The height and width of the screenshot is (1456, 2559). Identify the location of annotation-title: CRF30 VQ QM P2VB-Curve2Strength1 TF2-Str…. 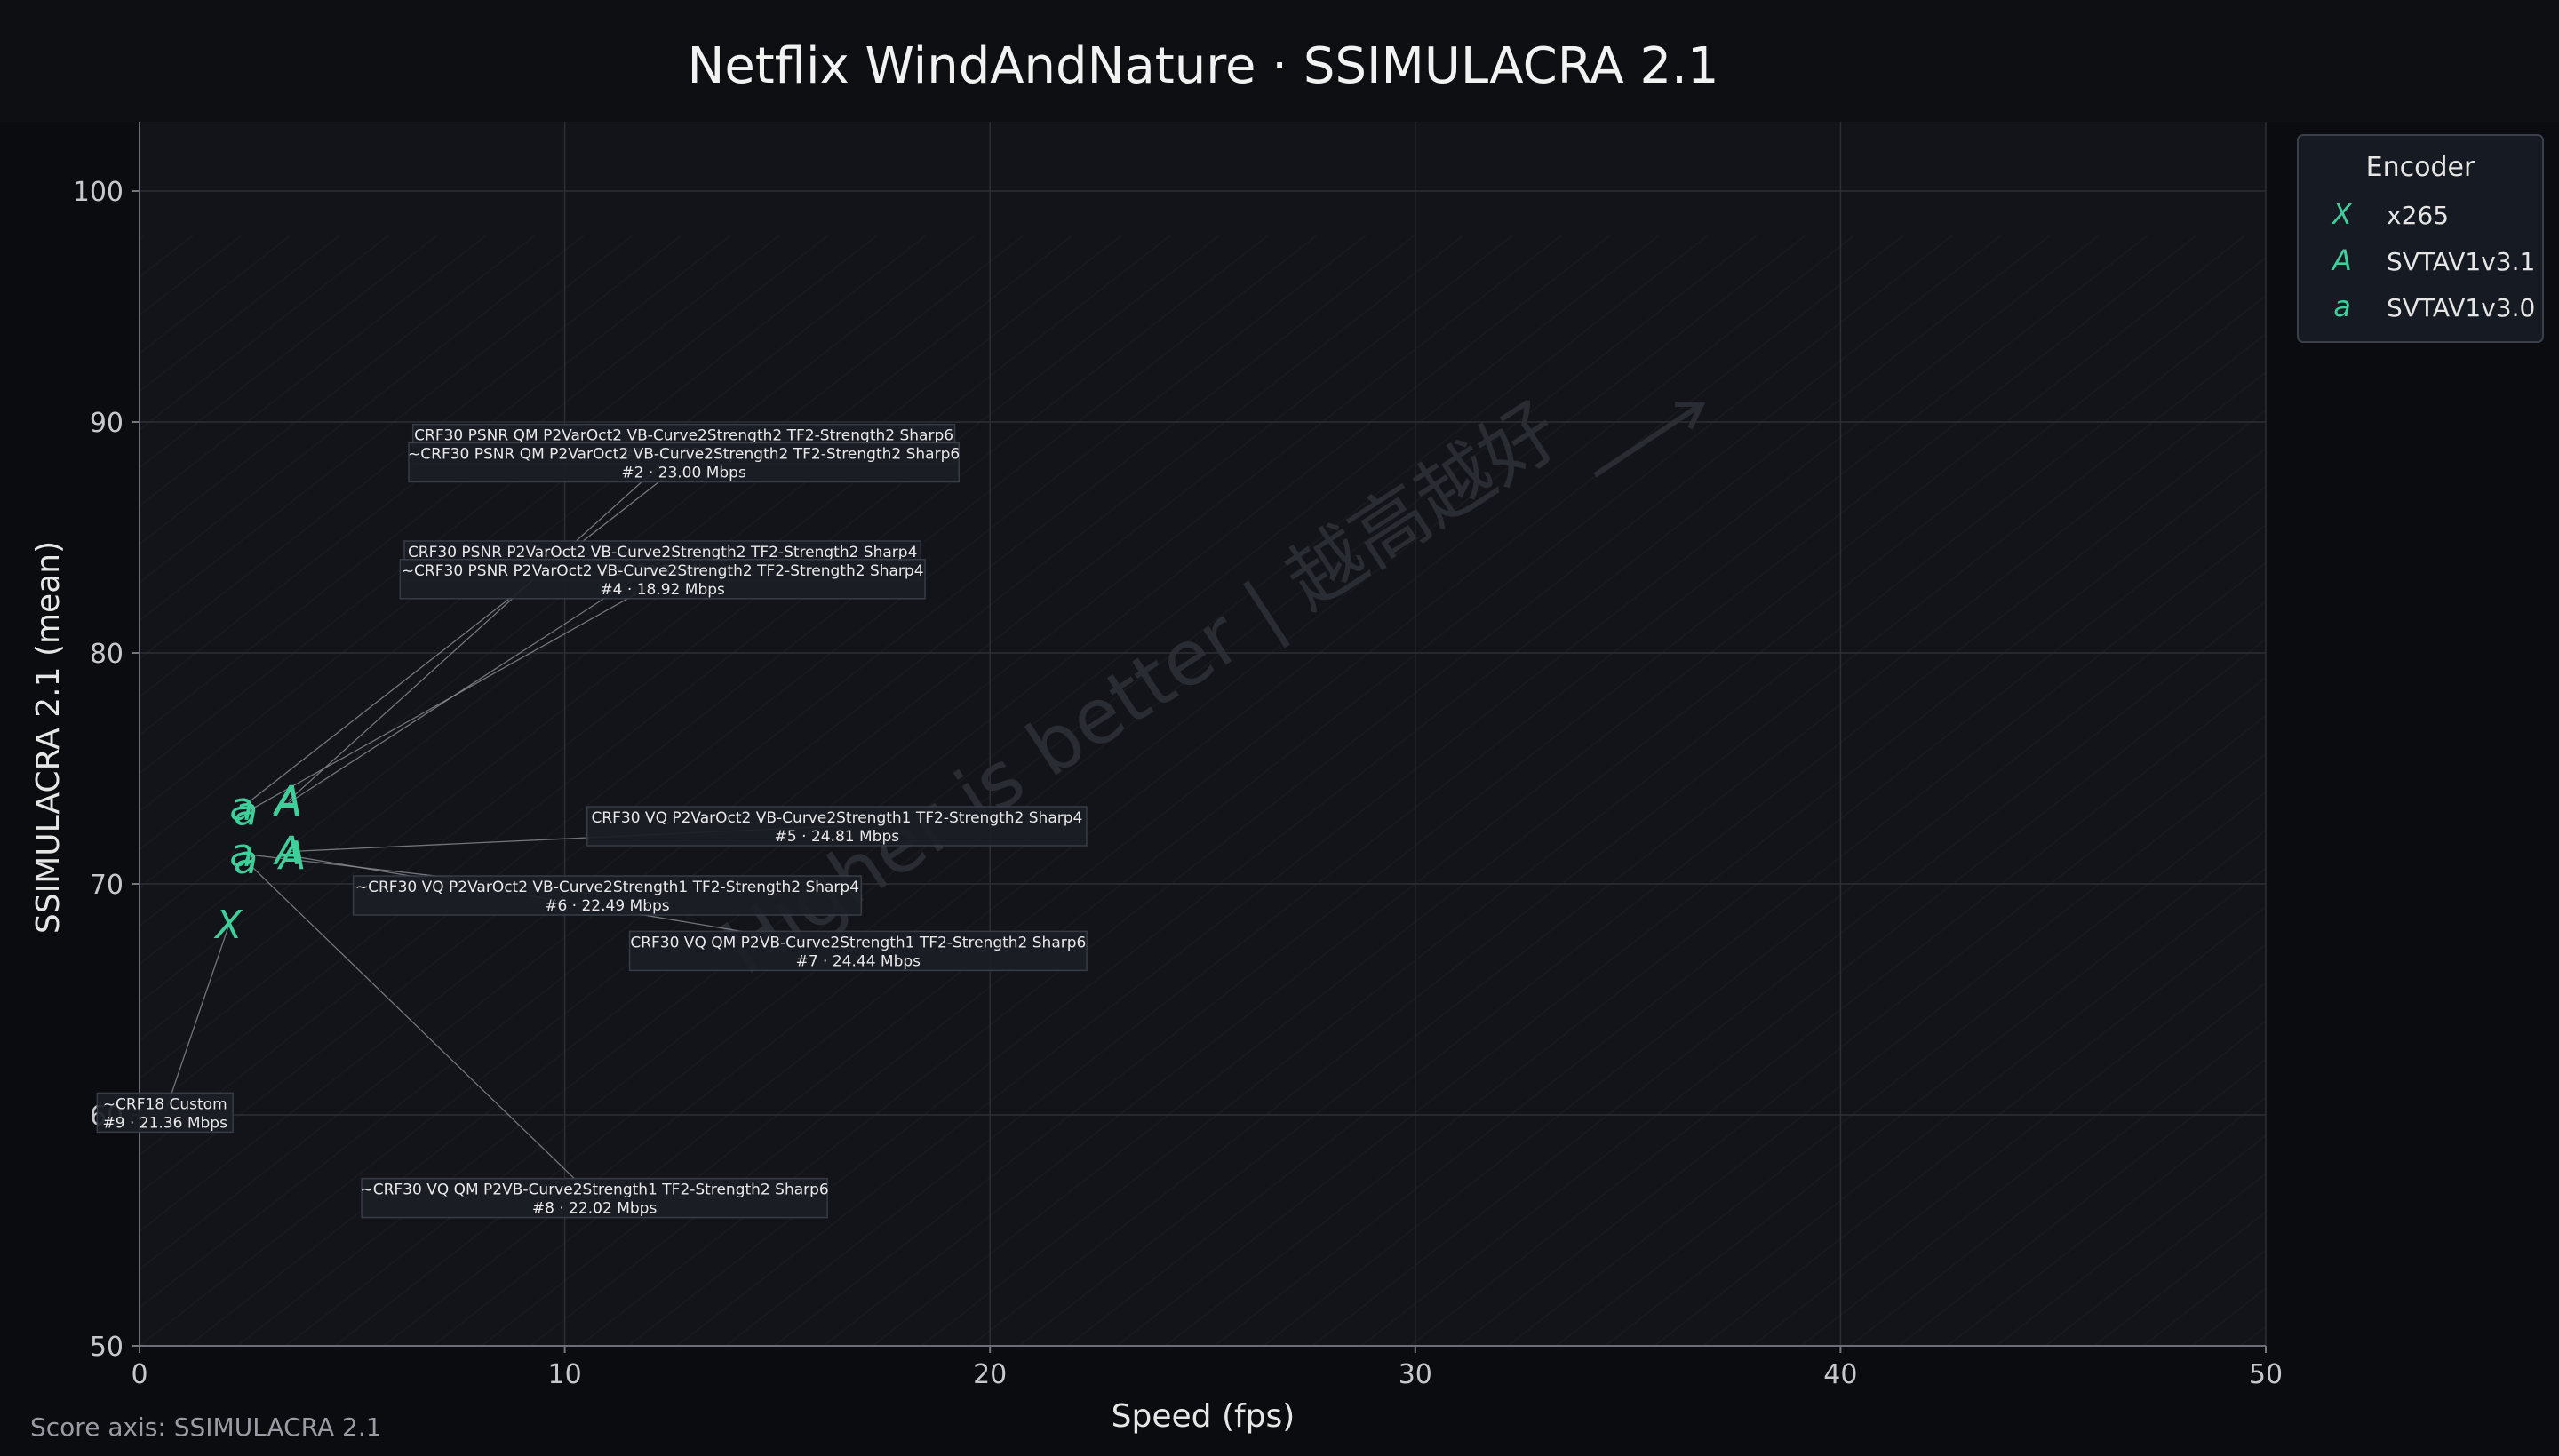
(858, 942).